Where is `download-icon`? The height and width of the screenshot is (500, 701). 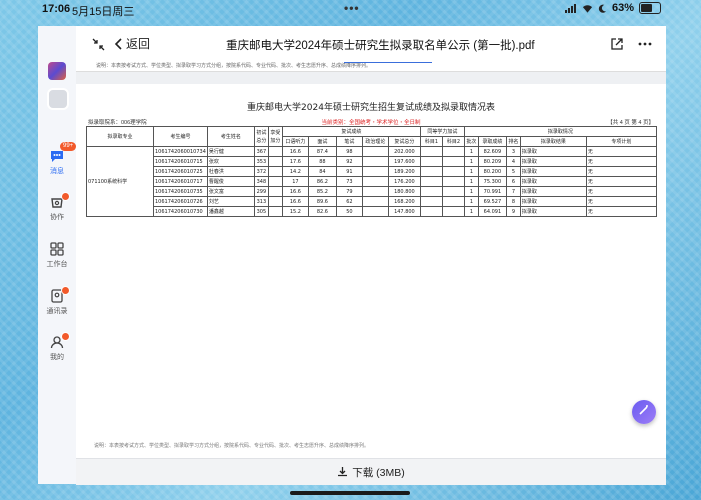
download-icon is located at coordinates (343, 472).